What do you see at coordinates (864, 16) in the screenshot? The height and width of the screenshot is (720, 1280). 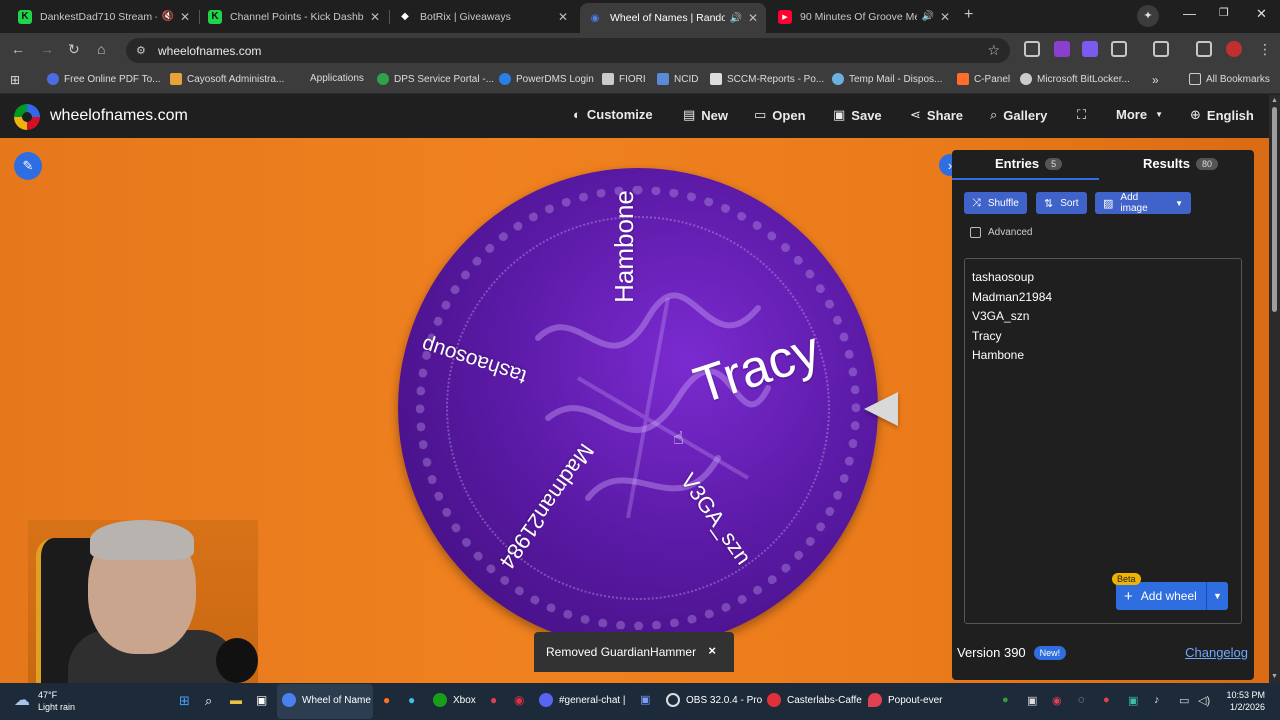 I see `browser-tab-5: ▶ 90 Minutes Of Groove Met 🔊 ✕` at bounding box center [864, 16].